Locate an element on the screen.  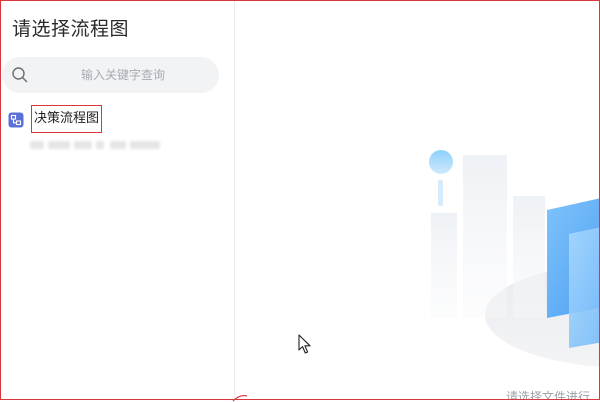
search-input is located at coordinates (123, 75).